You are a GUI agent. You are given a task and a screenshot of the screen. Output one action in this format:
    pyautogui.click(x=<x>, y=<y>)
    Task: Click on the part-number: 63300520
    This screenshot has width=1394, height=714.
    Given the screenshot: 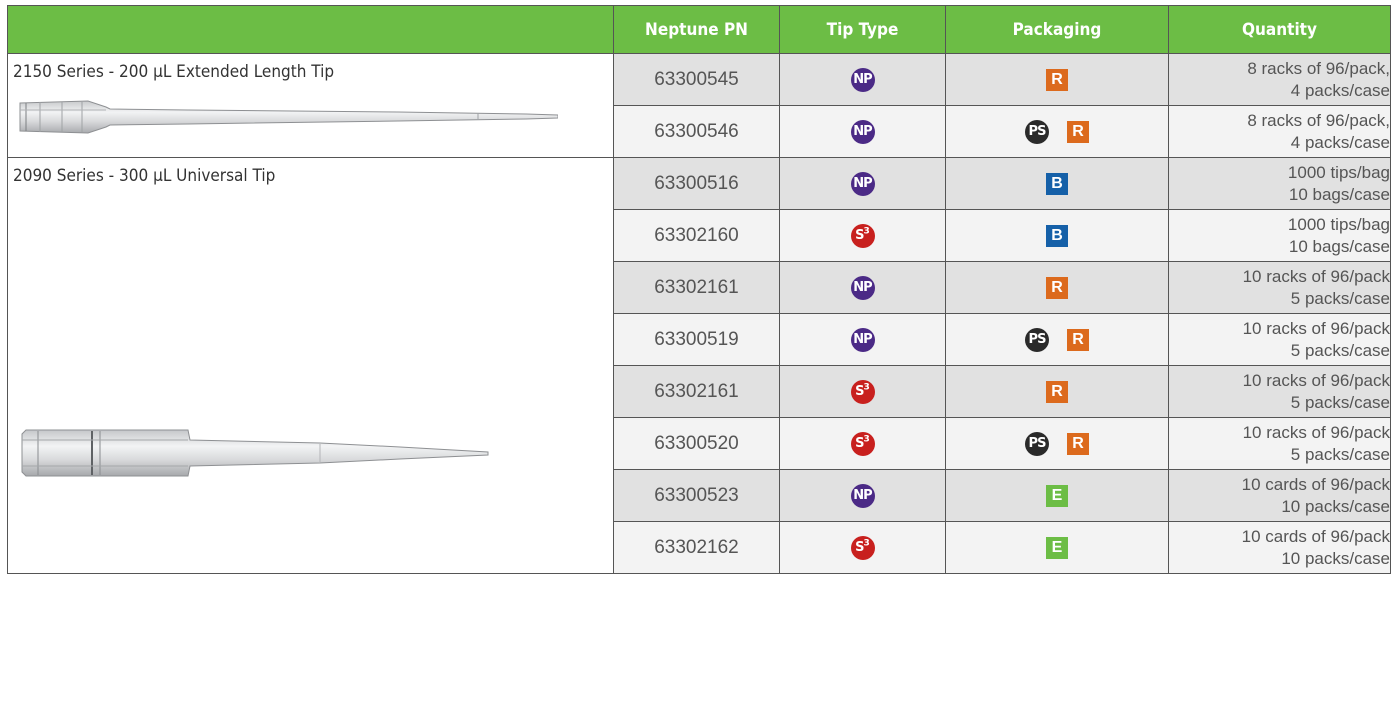 What is the action you would take?
    pyautogui.click(x=696, y=443)
    